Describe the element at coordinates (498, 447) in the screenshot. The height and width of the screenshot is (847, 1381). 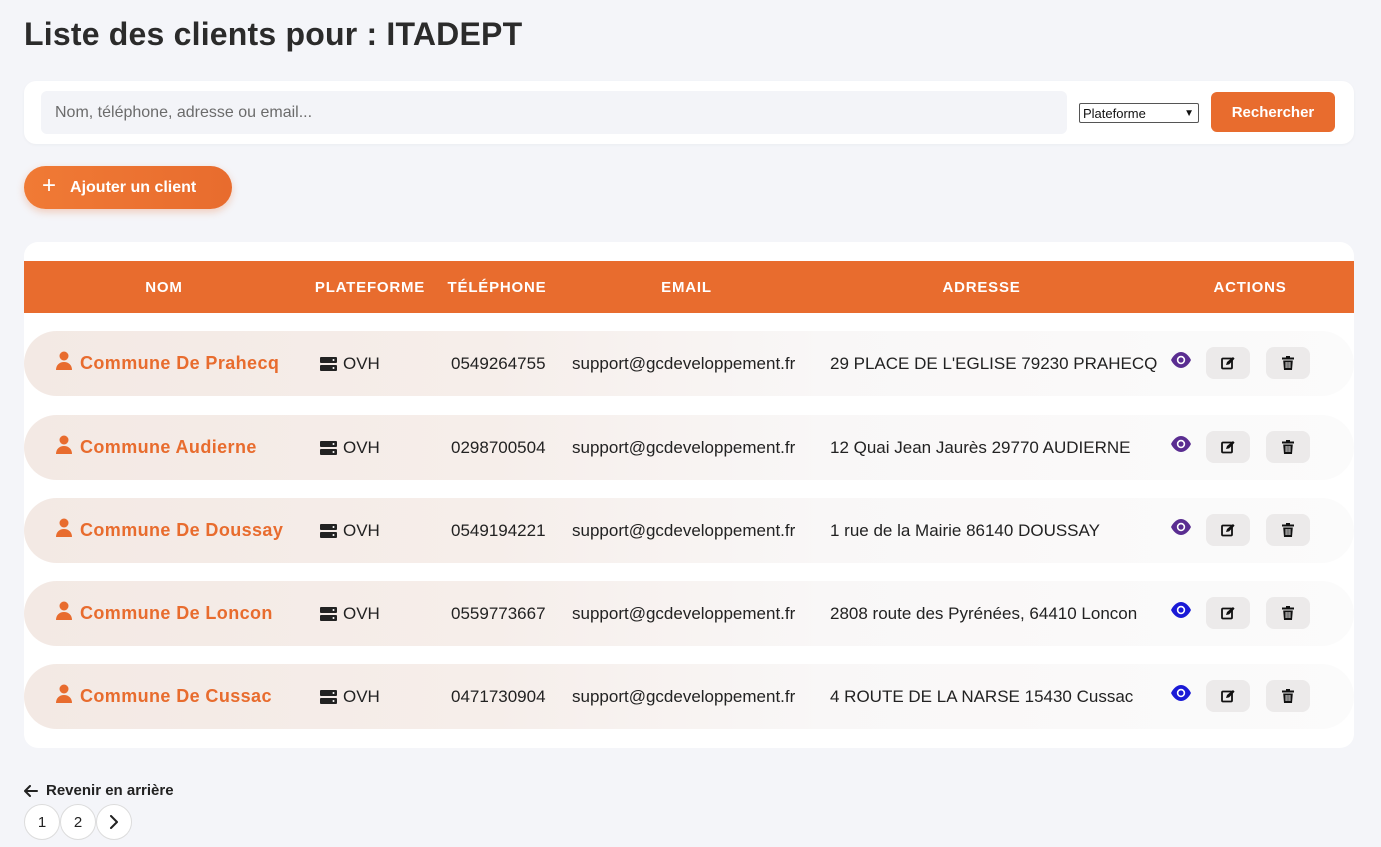
I see `phone-value: 0298700504` at that location.